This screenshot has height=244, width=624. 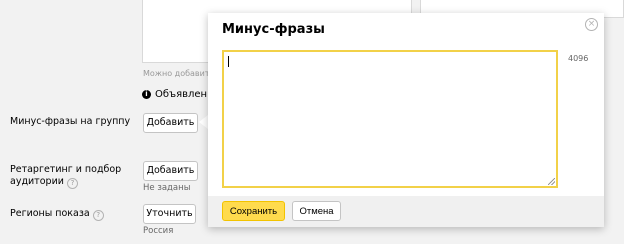 I want to click on retargeting-status: Не заданы, so click(x=167, y=188).